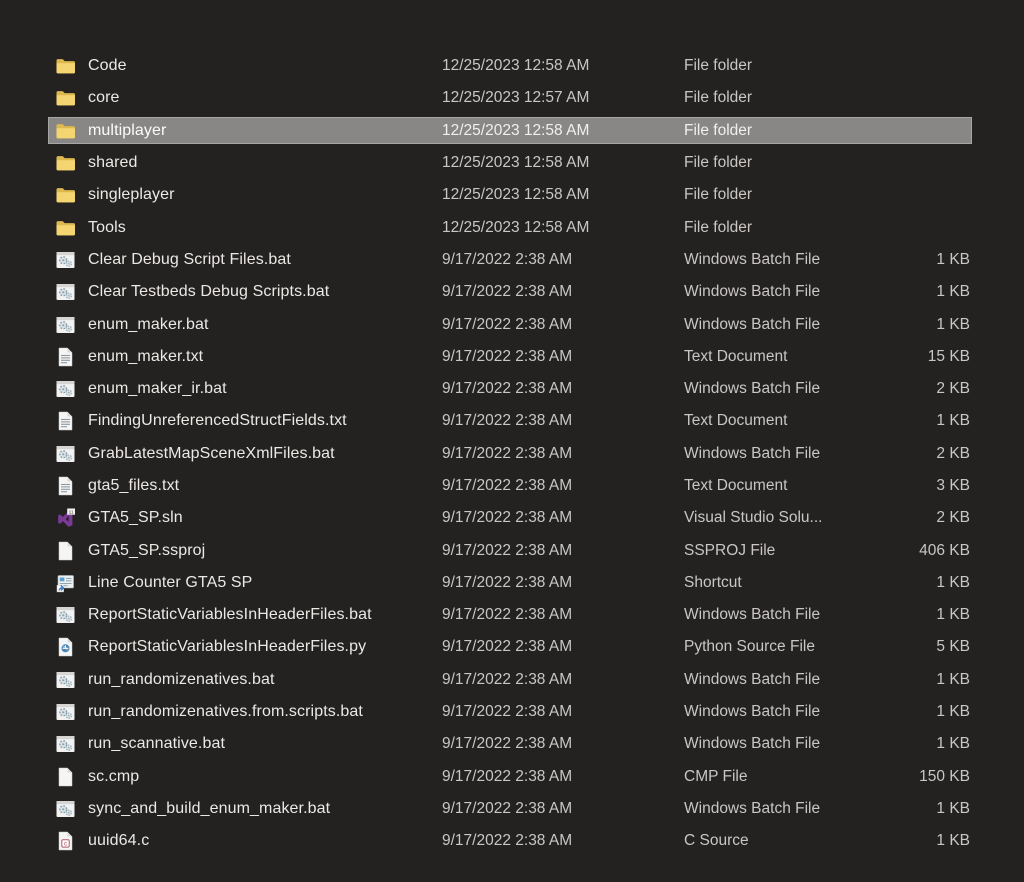 This screenshot has width=1024, height=882. What do you see at coordinates (134, 485) in the screenshot?
I see `file-name: gta5_files.txt` at bounding box center [134, 485].